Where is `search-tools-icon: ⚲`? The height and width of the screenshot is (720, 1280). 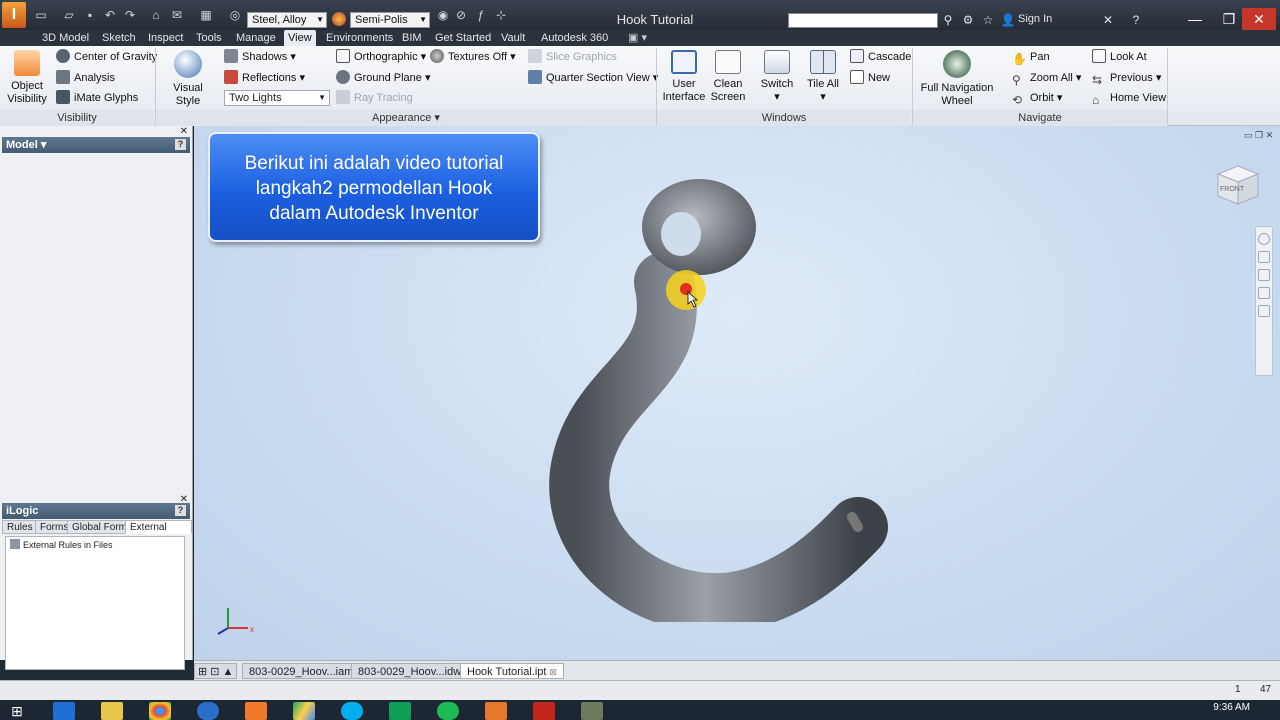
search-tools-icon: ⚲ is located at coordinates (948, 20).